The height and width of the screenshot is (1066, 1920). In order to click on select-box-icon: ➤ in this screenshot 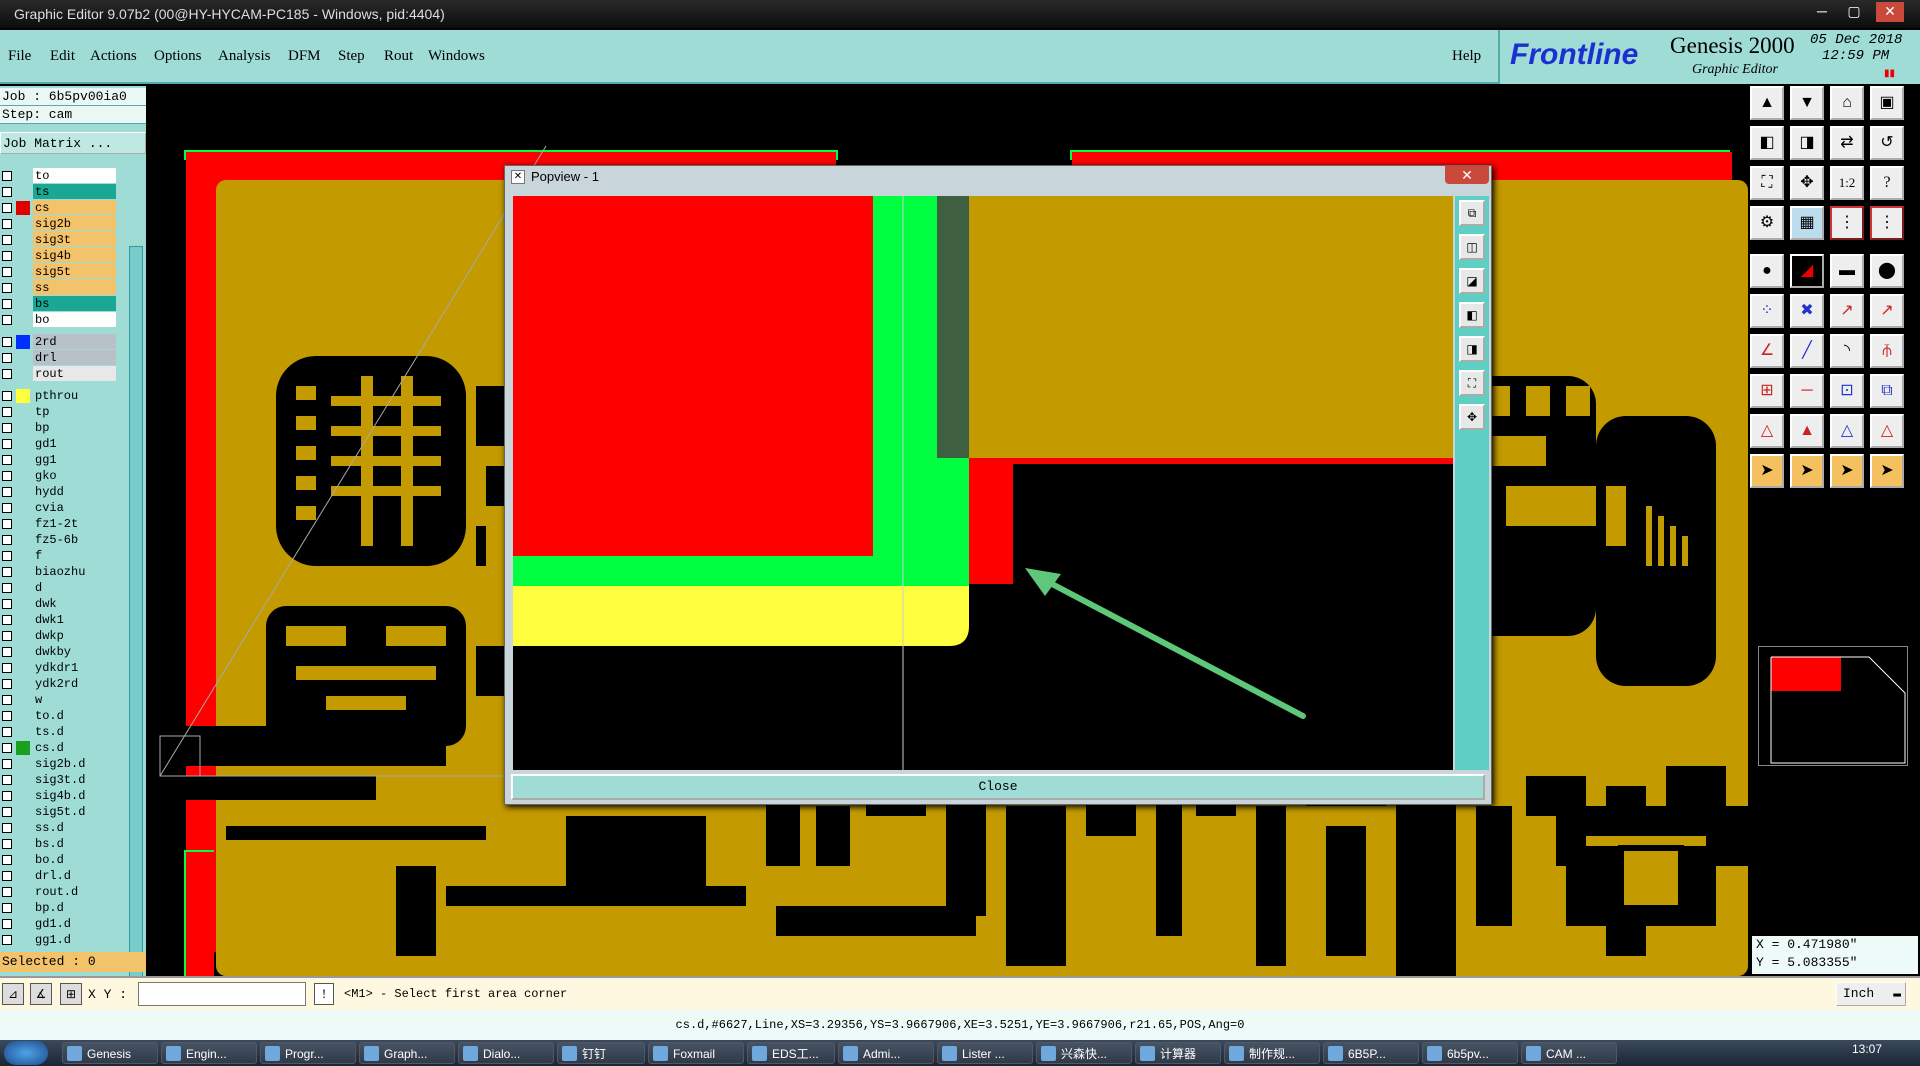, I will do `click(1807, 471)`.